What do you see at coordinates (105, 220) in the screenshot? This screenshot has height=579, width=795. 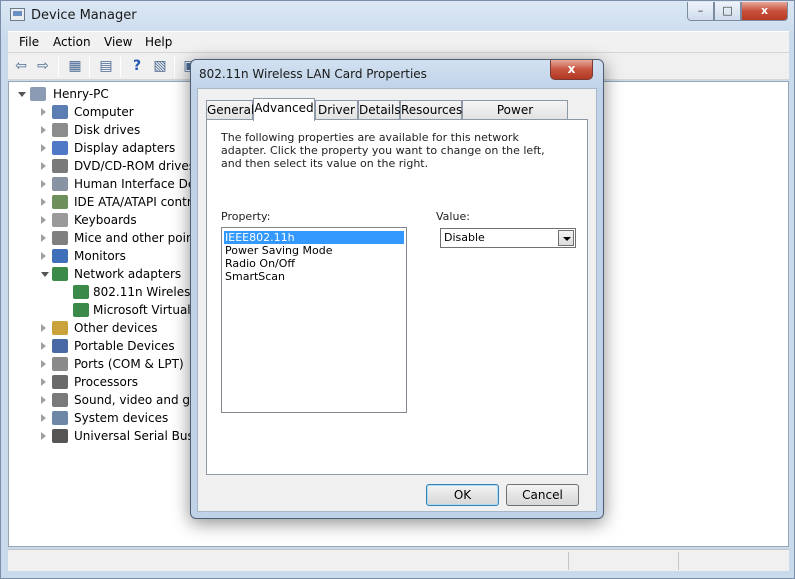 I see `tree-item-label: Keyboards` at bounding box center [105, 220].